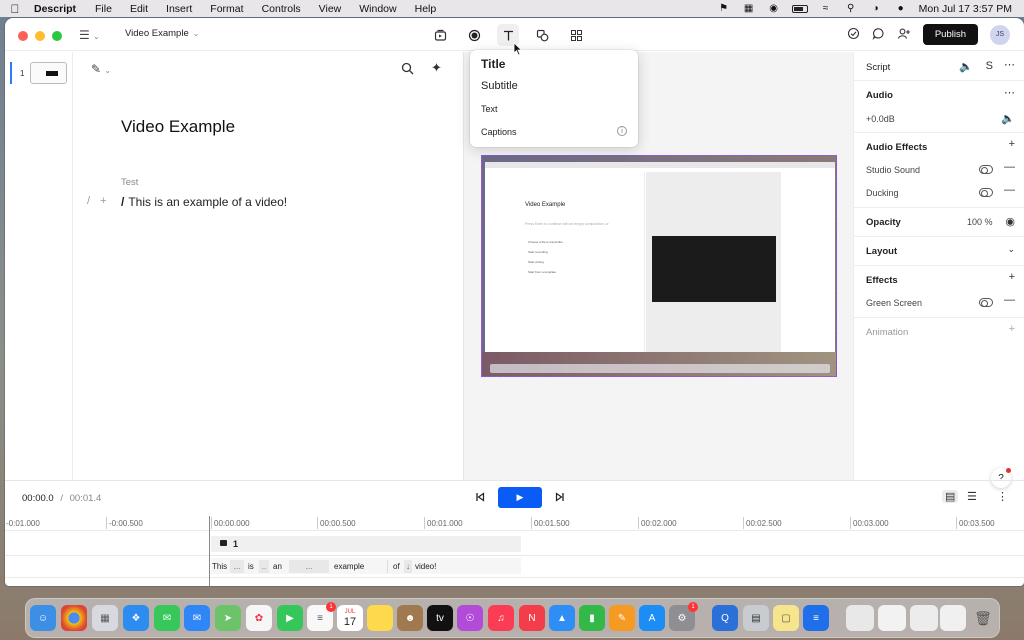 The width and height of the screenshot is (1024, 640). What do you see at coordinates (724, 8) in the screenshot?
I see `flag-icon: ⚑` at bounding box center [724, 8].